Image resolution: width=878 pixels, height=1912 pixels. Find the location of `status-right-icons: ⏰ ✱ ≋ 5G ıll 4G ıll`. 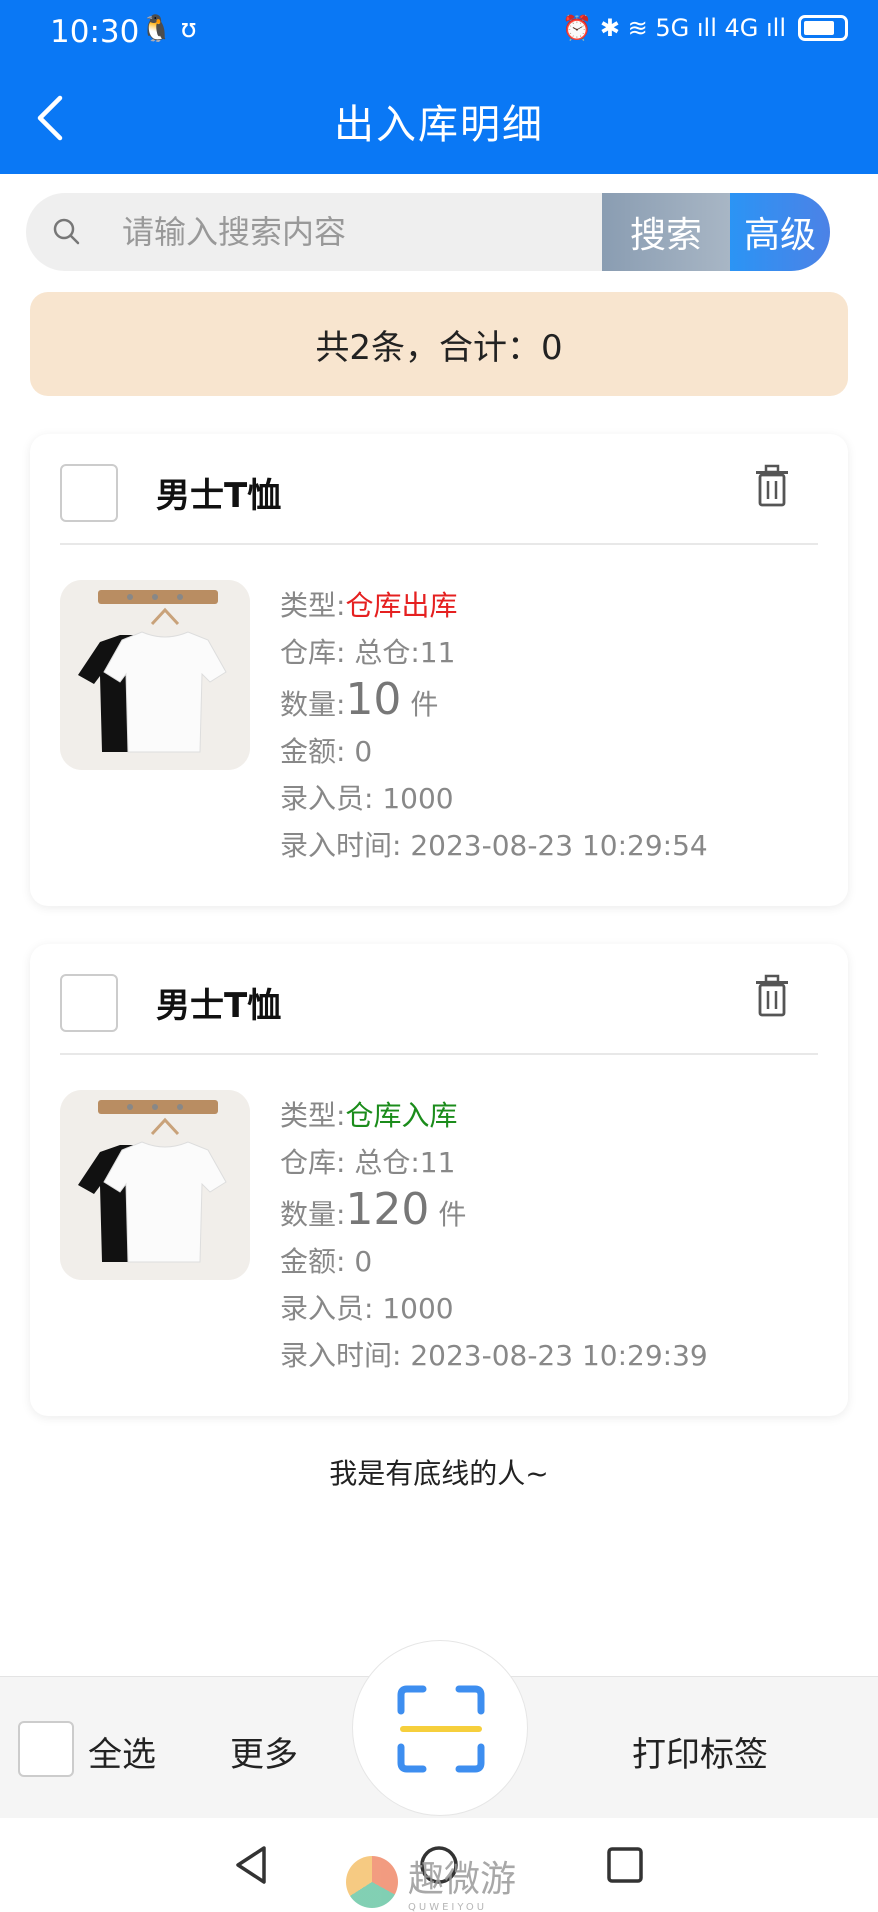

status-right-icons: ⏰ ✱ ≋ 5G ıll 4G ıll is located at coordinates (705, 28).